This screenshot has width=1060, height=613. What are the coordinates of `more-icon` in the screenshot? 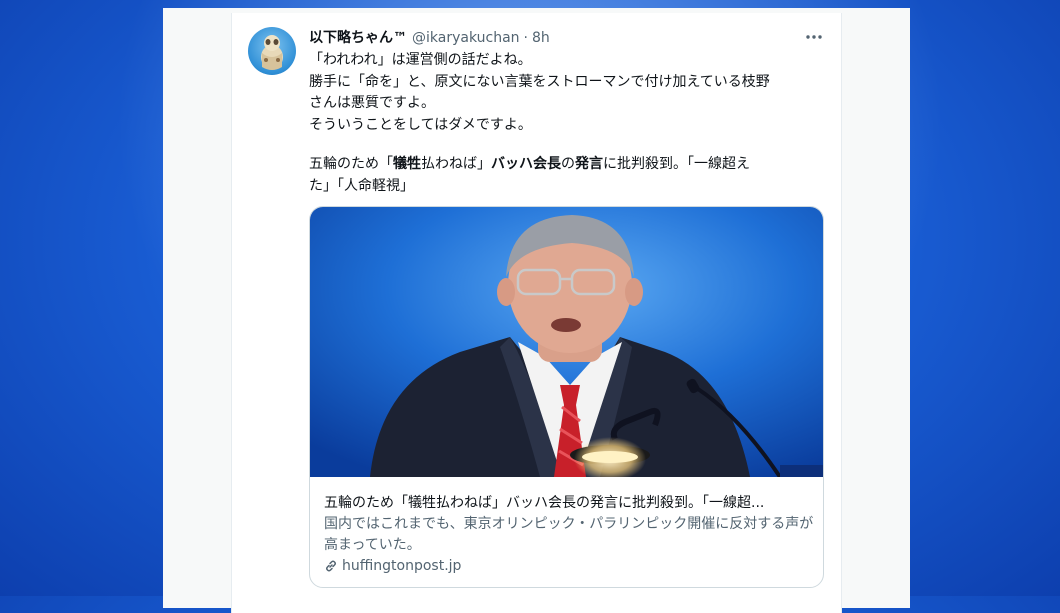 It's located at (814, 37).